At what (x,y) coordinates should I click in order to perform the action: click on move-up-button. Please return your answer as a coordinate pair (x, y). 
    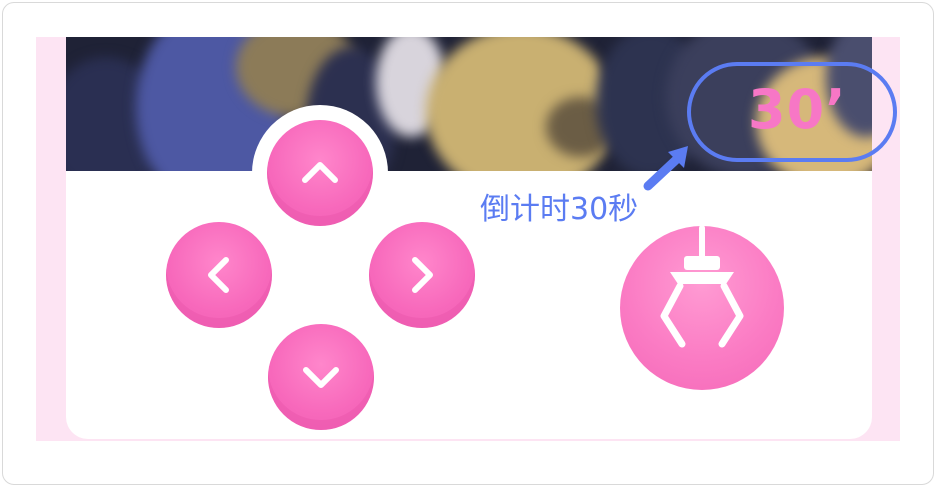
    Looking at the image, I should click on (320, 173).